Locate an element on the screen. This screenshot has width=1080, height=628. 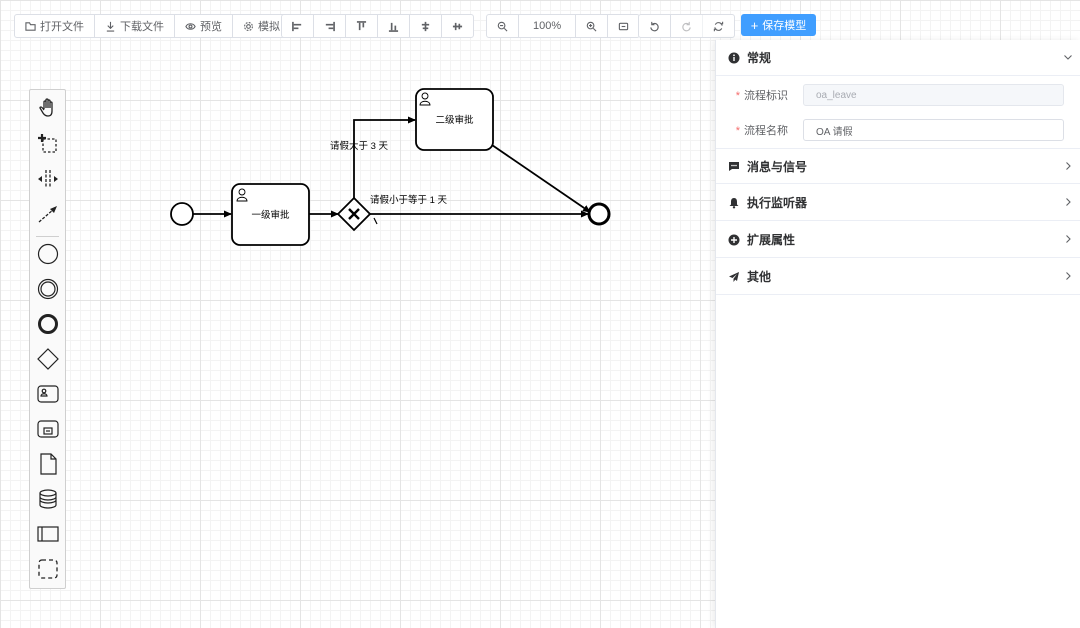
create-subprocess is located at coordinates (47, 429).